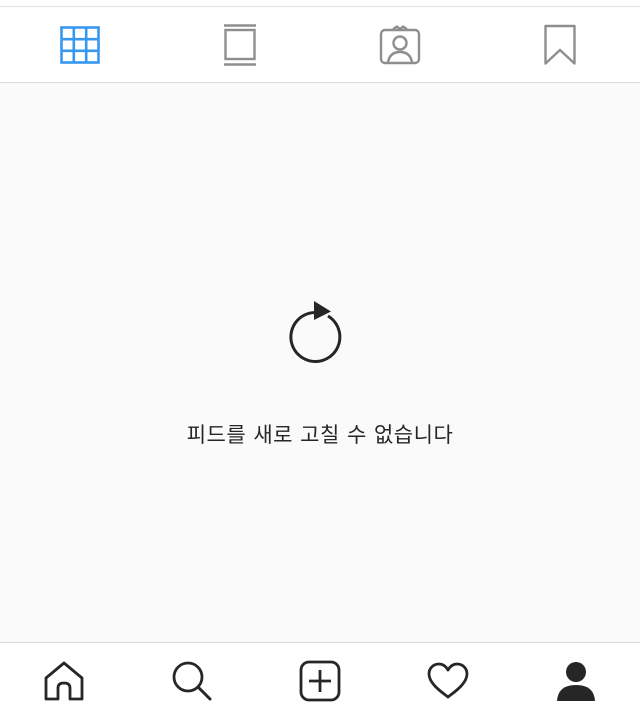  I want to click on tab-grid, so click(80, 45).